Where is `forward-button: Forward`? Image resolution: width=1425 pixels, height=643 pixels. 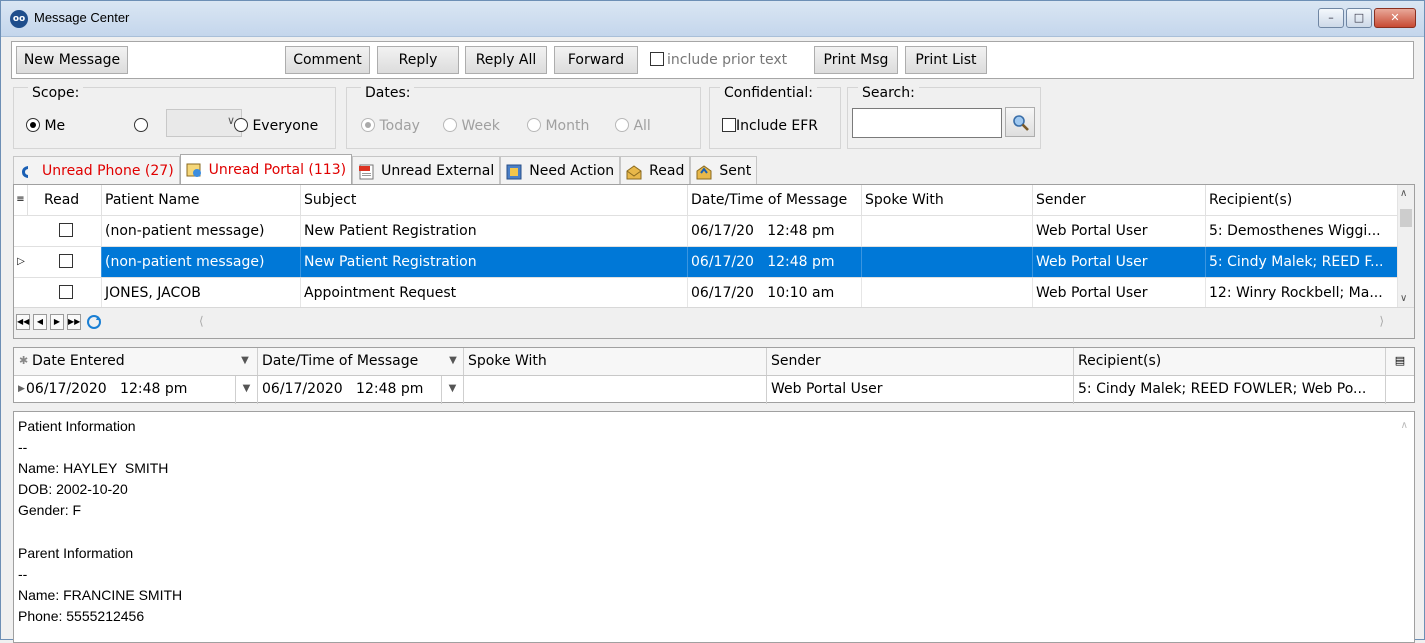 forward-button: Forward is located at coordinates (596, 60).